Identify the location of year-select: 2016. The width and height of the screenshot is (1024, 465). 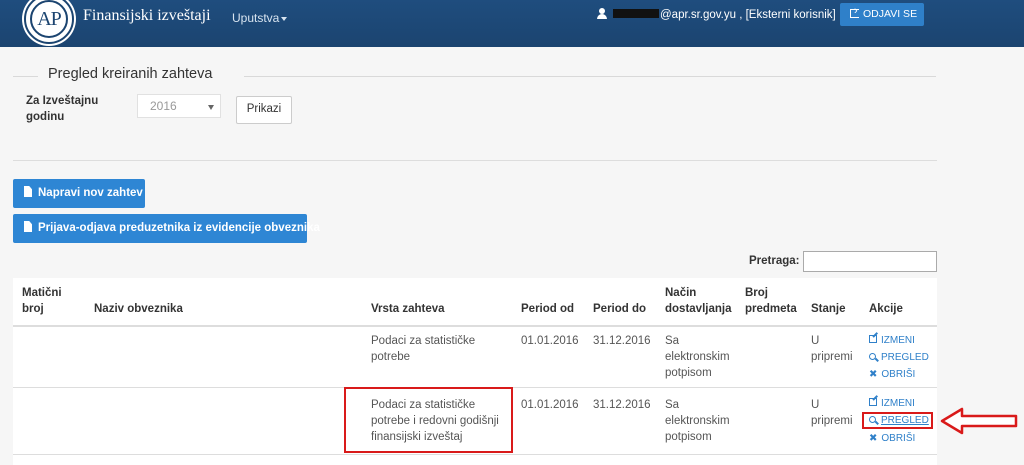
(179, 106).